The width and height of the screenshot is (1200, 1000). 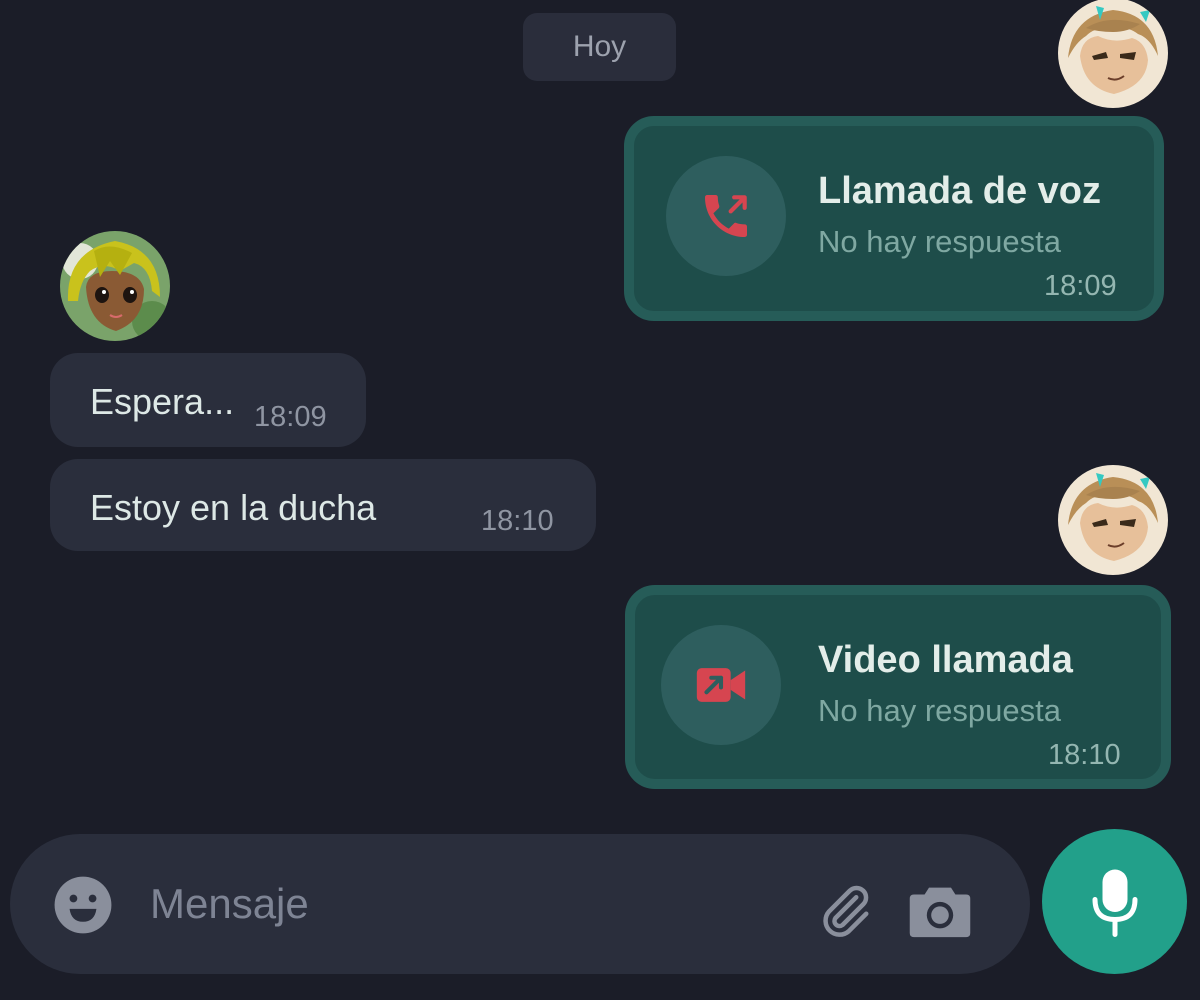 What do you see at coordinates (599, 47) in the screenshot?
I see `date-separator: Hoy` at bounding box center [599, 47].